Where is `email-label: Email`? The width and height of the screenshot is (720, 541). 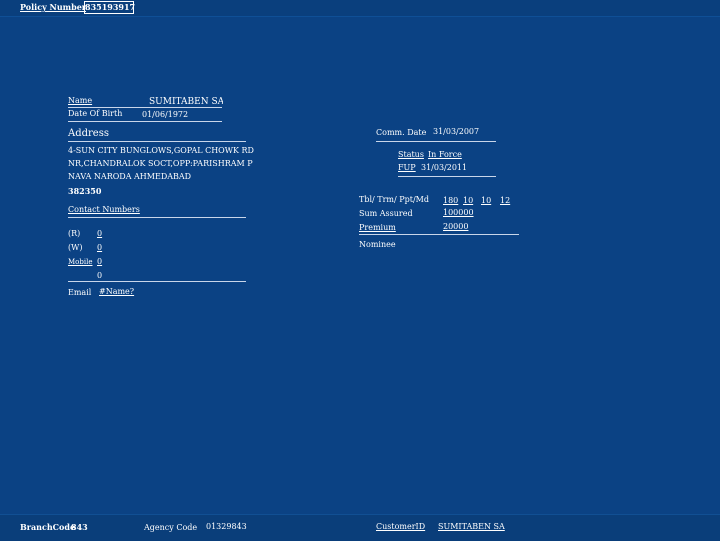 email-label: Email is located at coordinates (80, 292).